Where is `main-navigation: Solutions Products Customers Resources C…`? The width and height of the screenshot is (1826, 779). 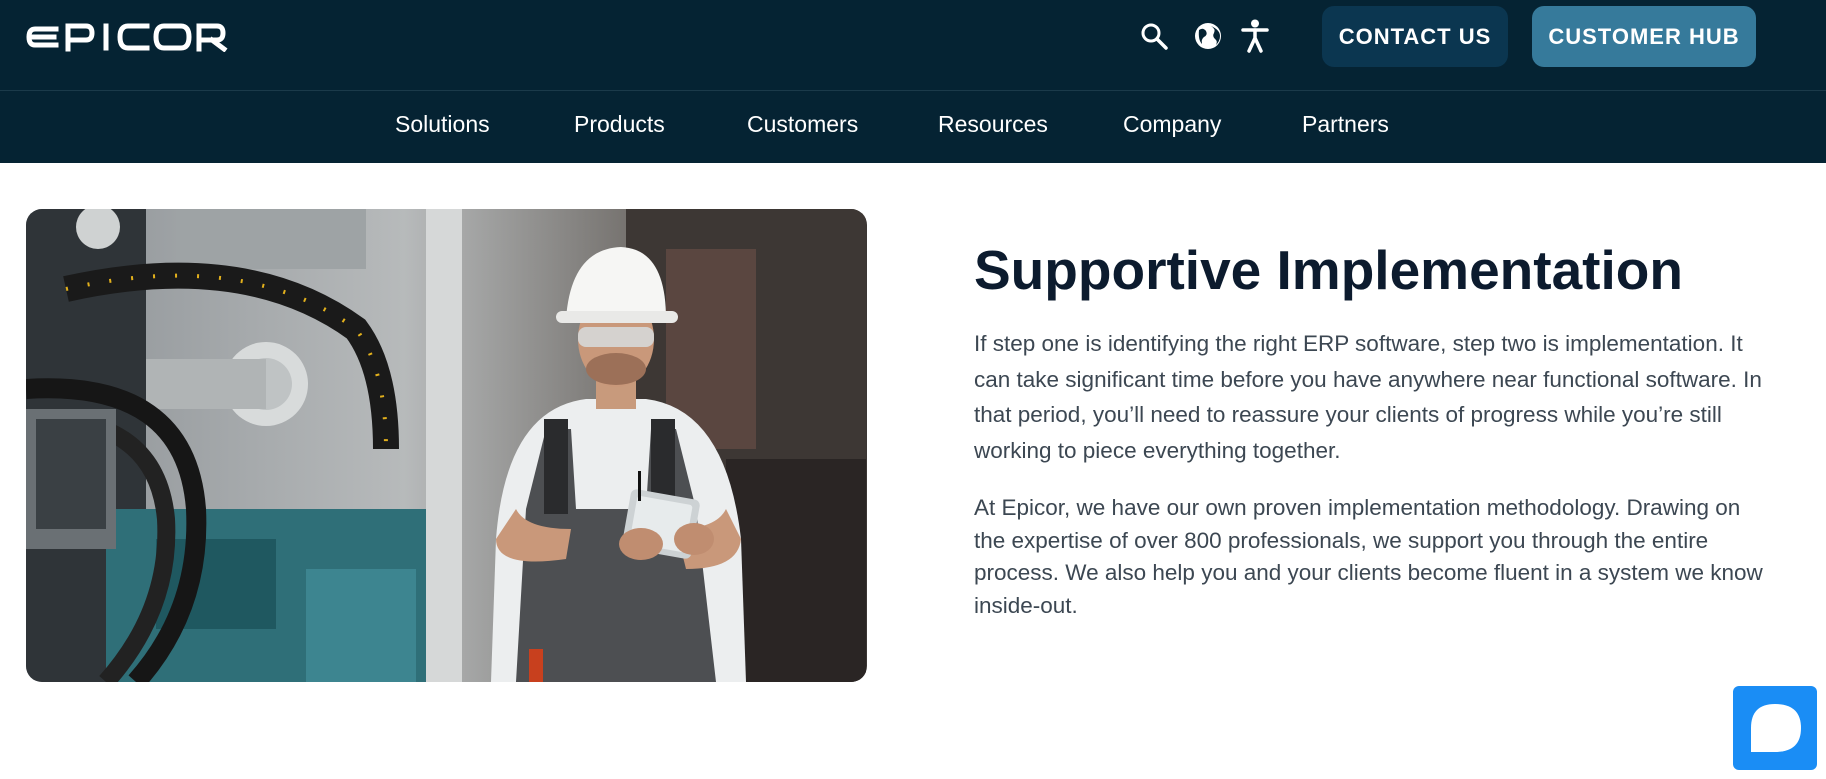 main-navigation: Solutions Products Customers Resources C… is located at coordinates (913, 127).